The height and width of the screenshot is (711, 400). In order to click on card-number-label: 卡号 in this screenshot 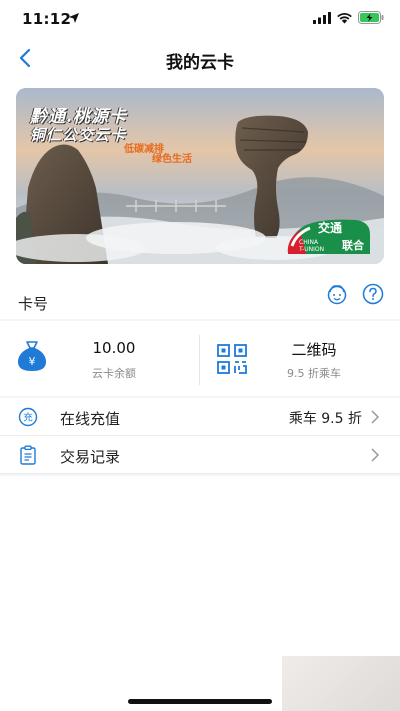, I will do `click(33, 304)`.